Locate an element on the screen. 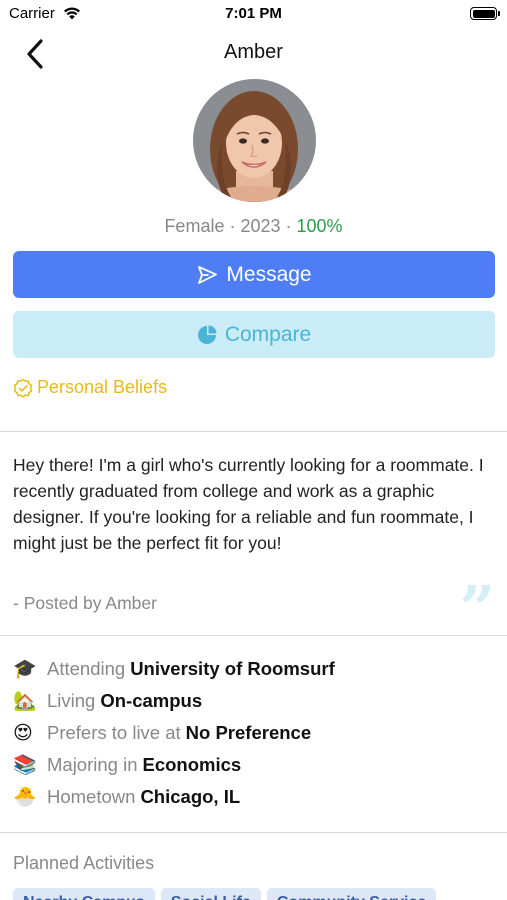 The image size is (507, 900). graduation-cap-icon: 🎓 is located at coordinates (25, 669).